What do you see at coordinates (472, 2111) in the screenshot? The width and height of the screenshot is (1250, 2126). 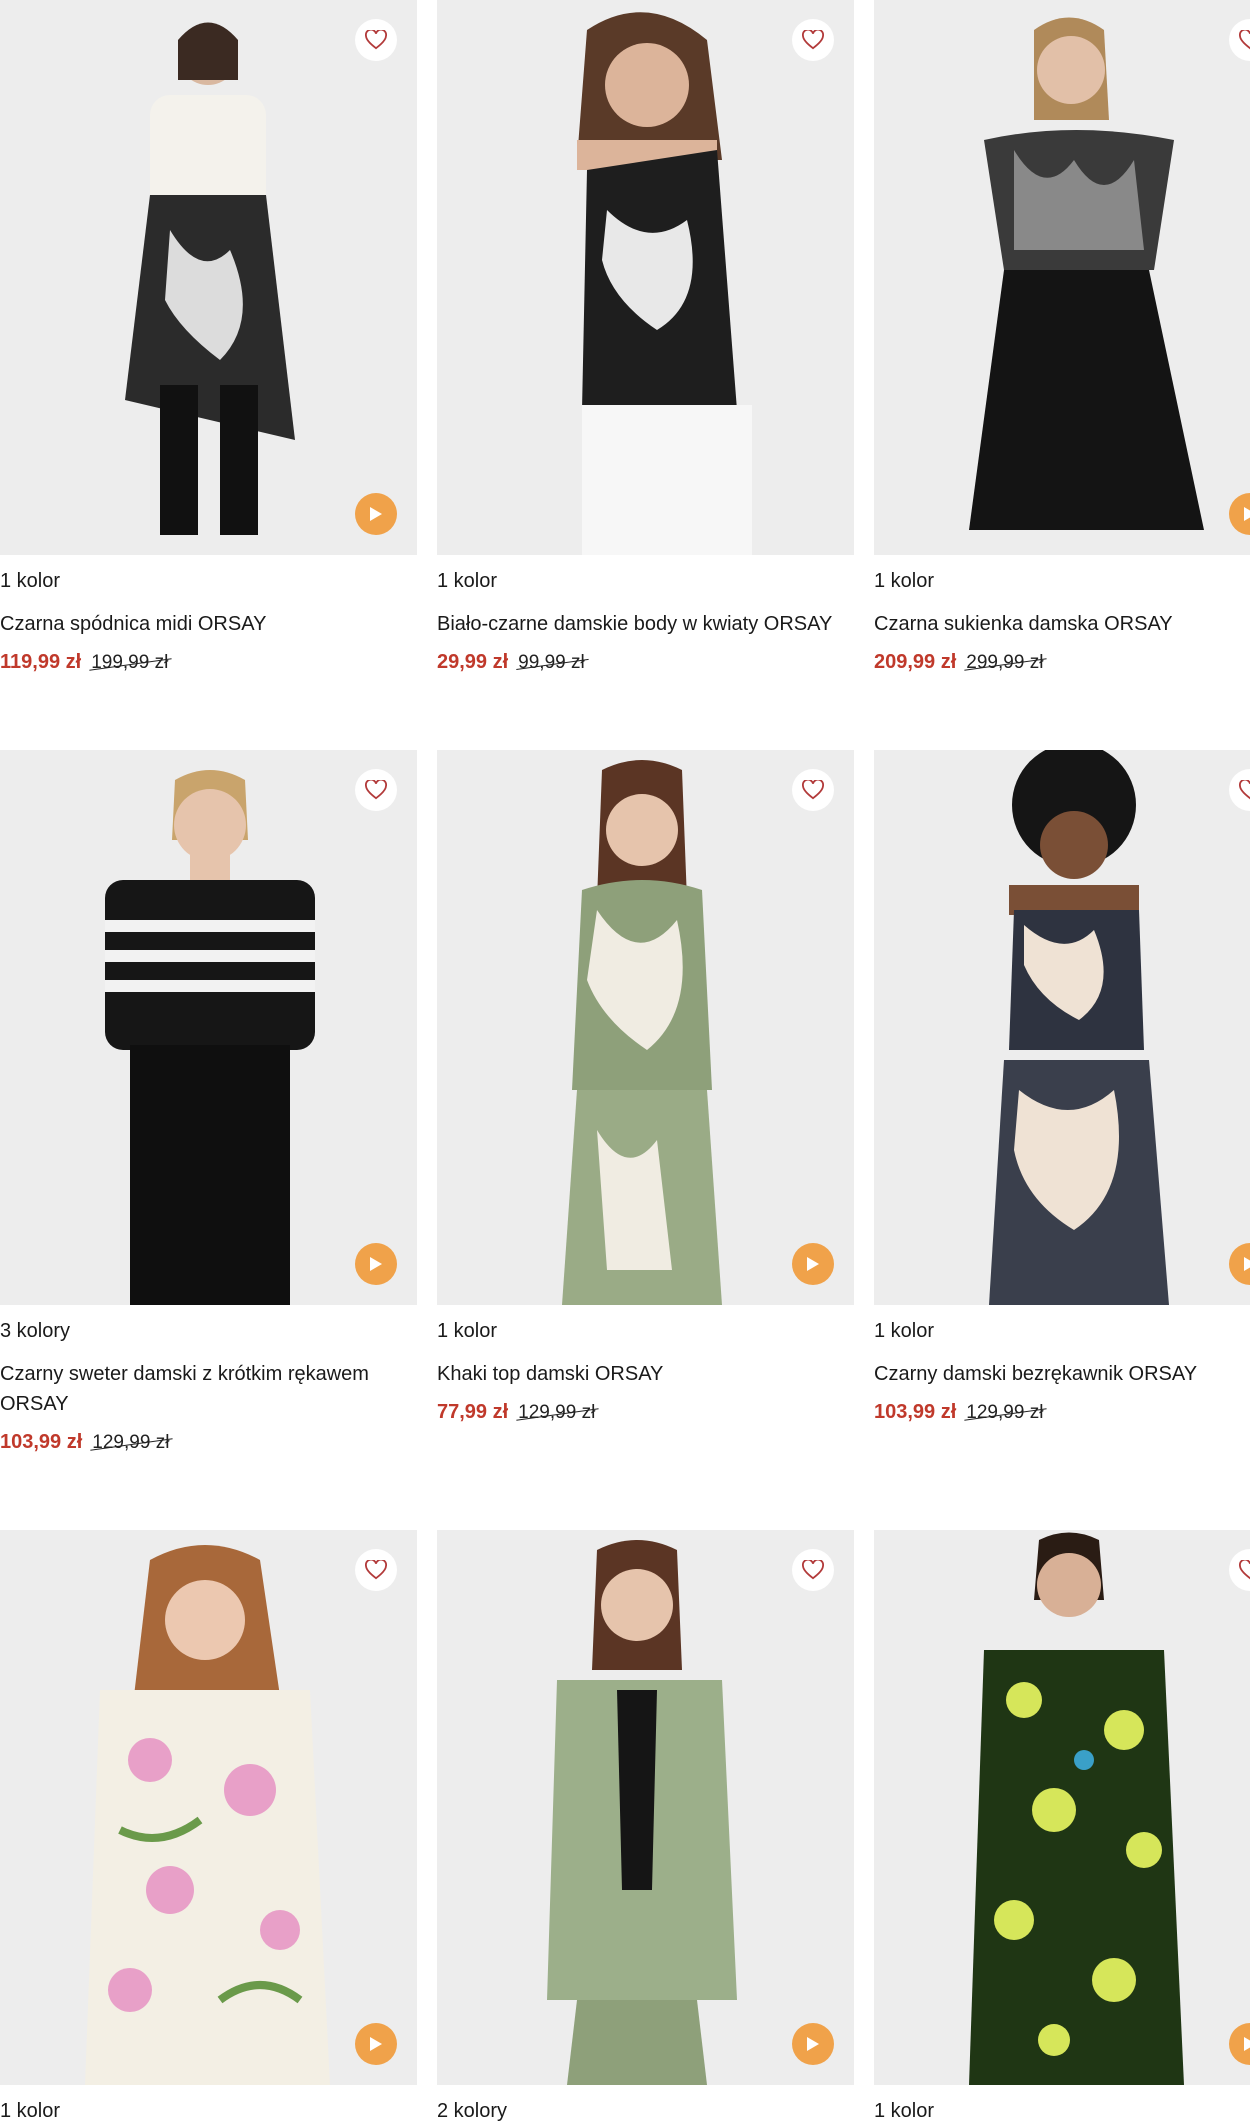 I see `color-count: 2 kolory` at bounding box center [472, 2111].